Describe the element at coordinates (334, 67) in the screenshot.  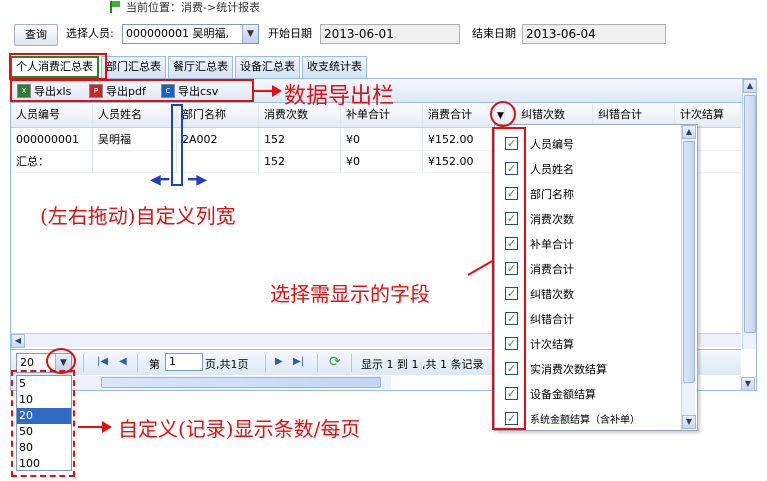
I see `tab-income-expense: 收支统计表` at that location.